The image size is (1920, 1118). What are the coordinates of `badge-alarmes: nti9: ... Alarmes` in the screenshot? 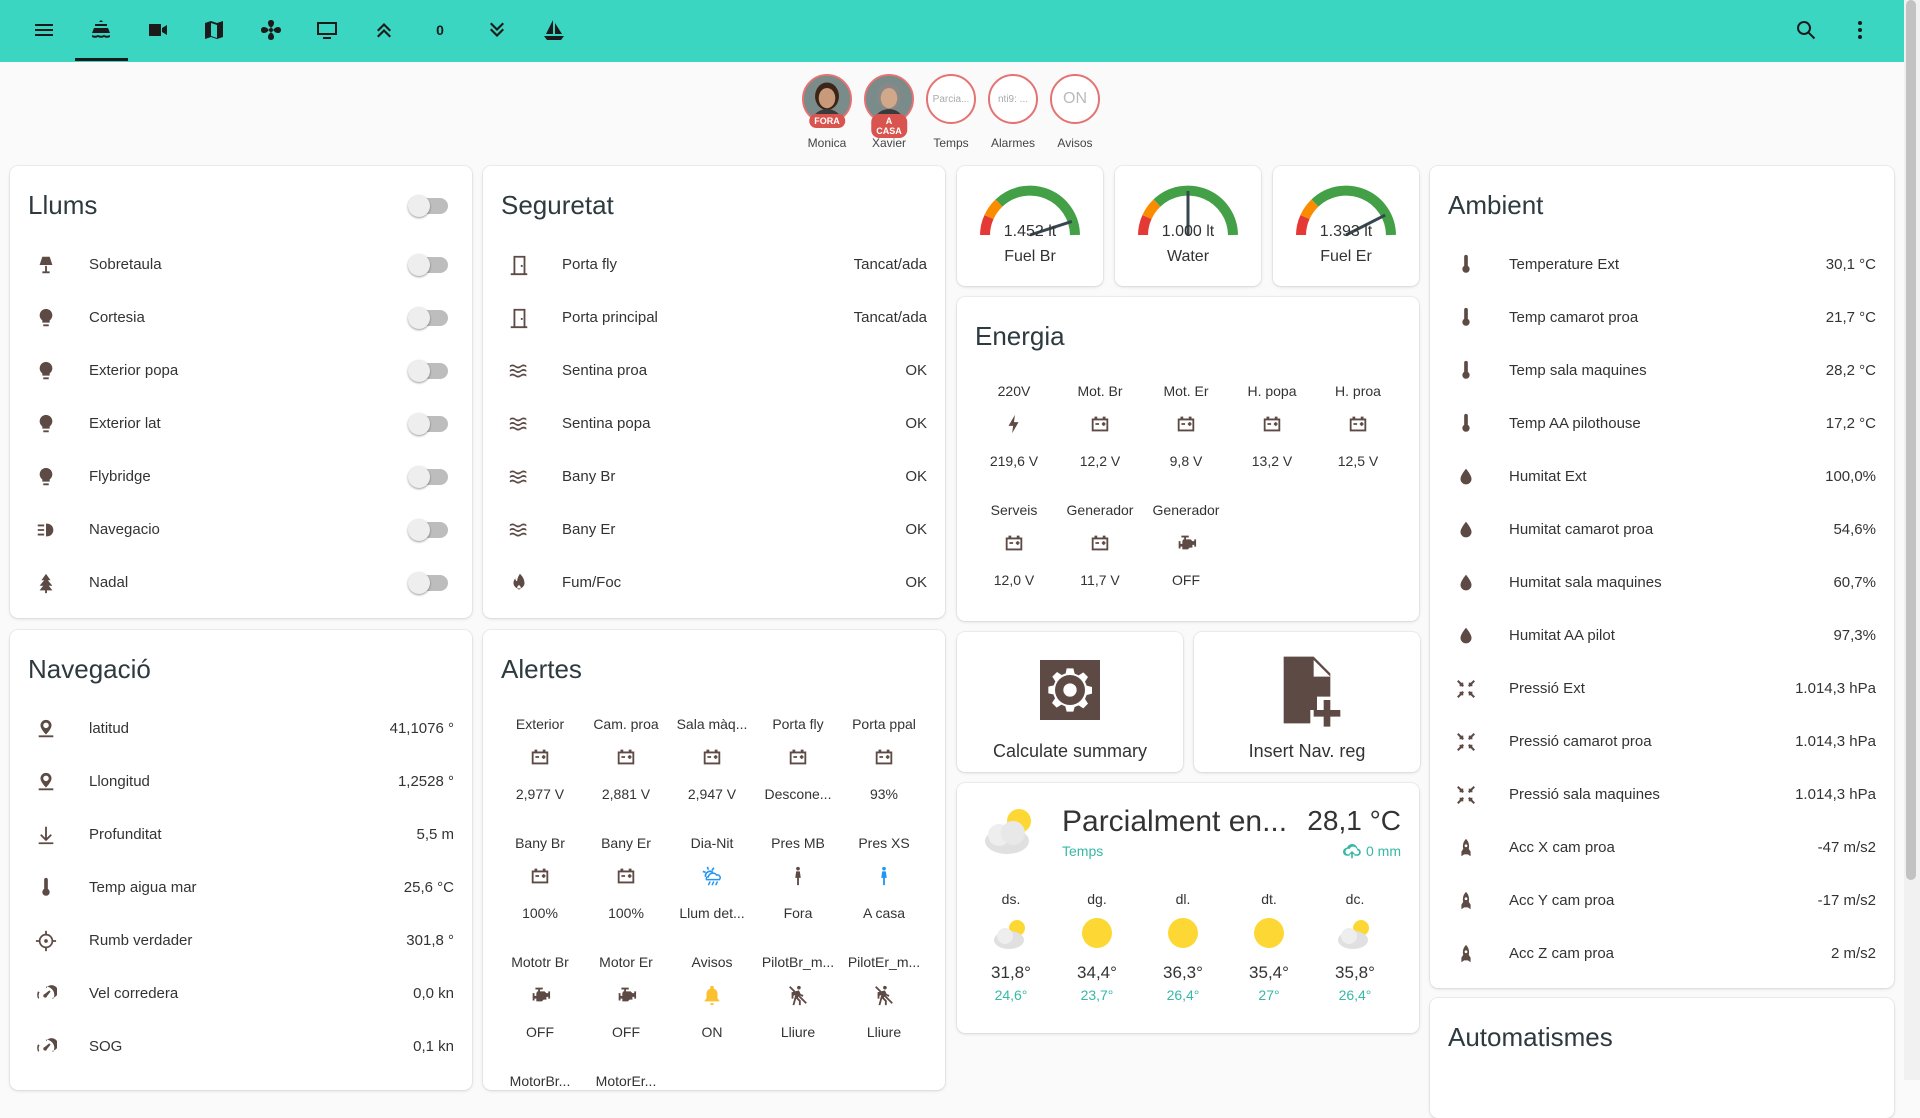 It's located at (1013, 112).